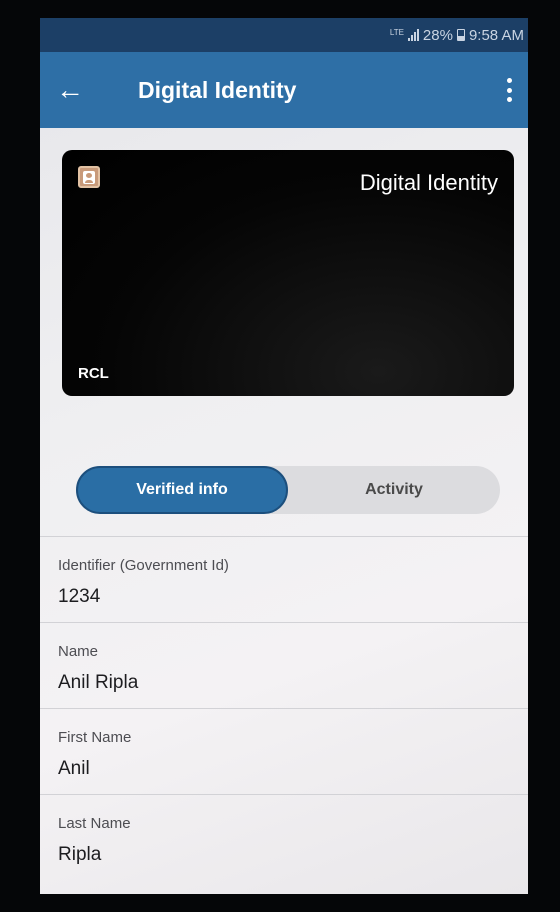  What do you see at coordinates (70, 90) in the screenshot?
I see `arrow-left-icon: ←` at bounding box center [70, 90].